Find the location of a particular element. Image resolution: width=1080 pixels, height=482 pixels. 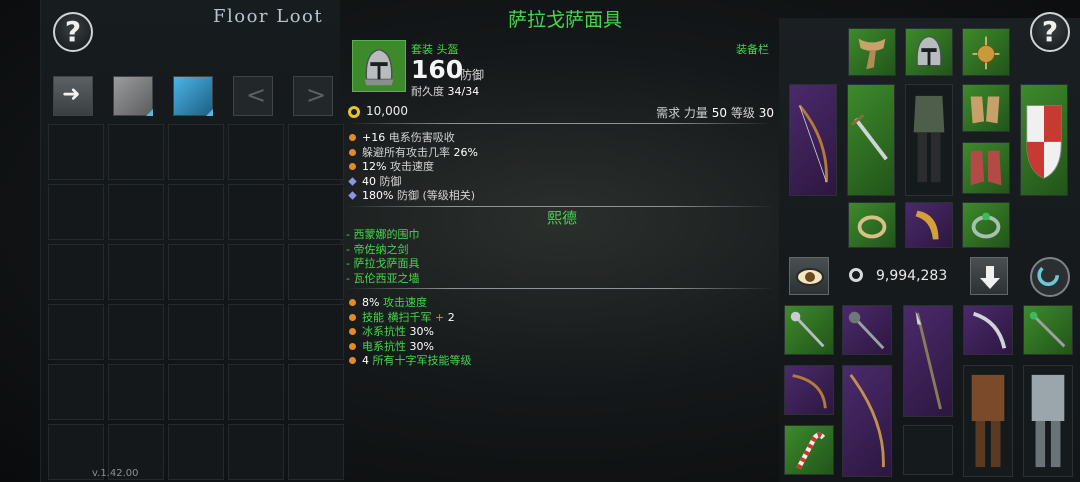

mace-icon is located at coordinates (866, 330).